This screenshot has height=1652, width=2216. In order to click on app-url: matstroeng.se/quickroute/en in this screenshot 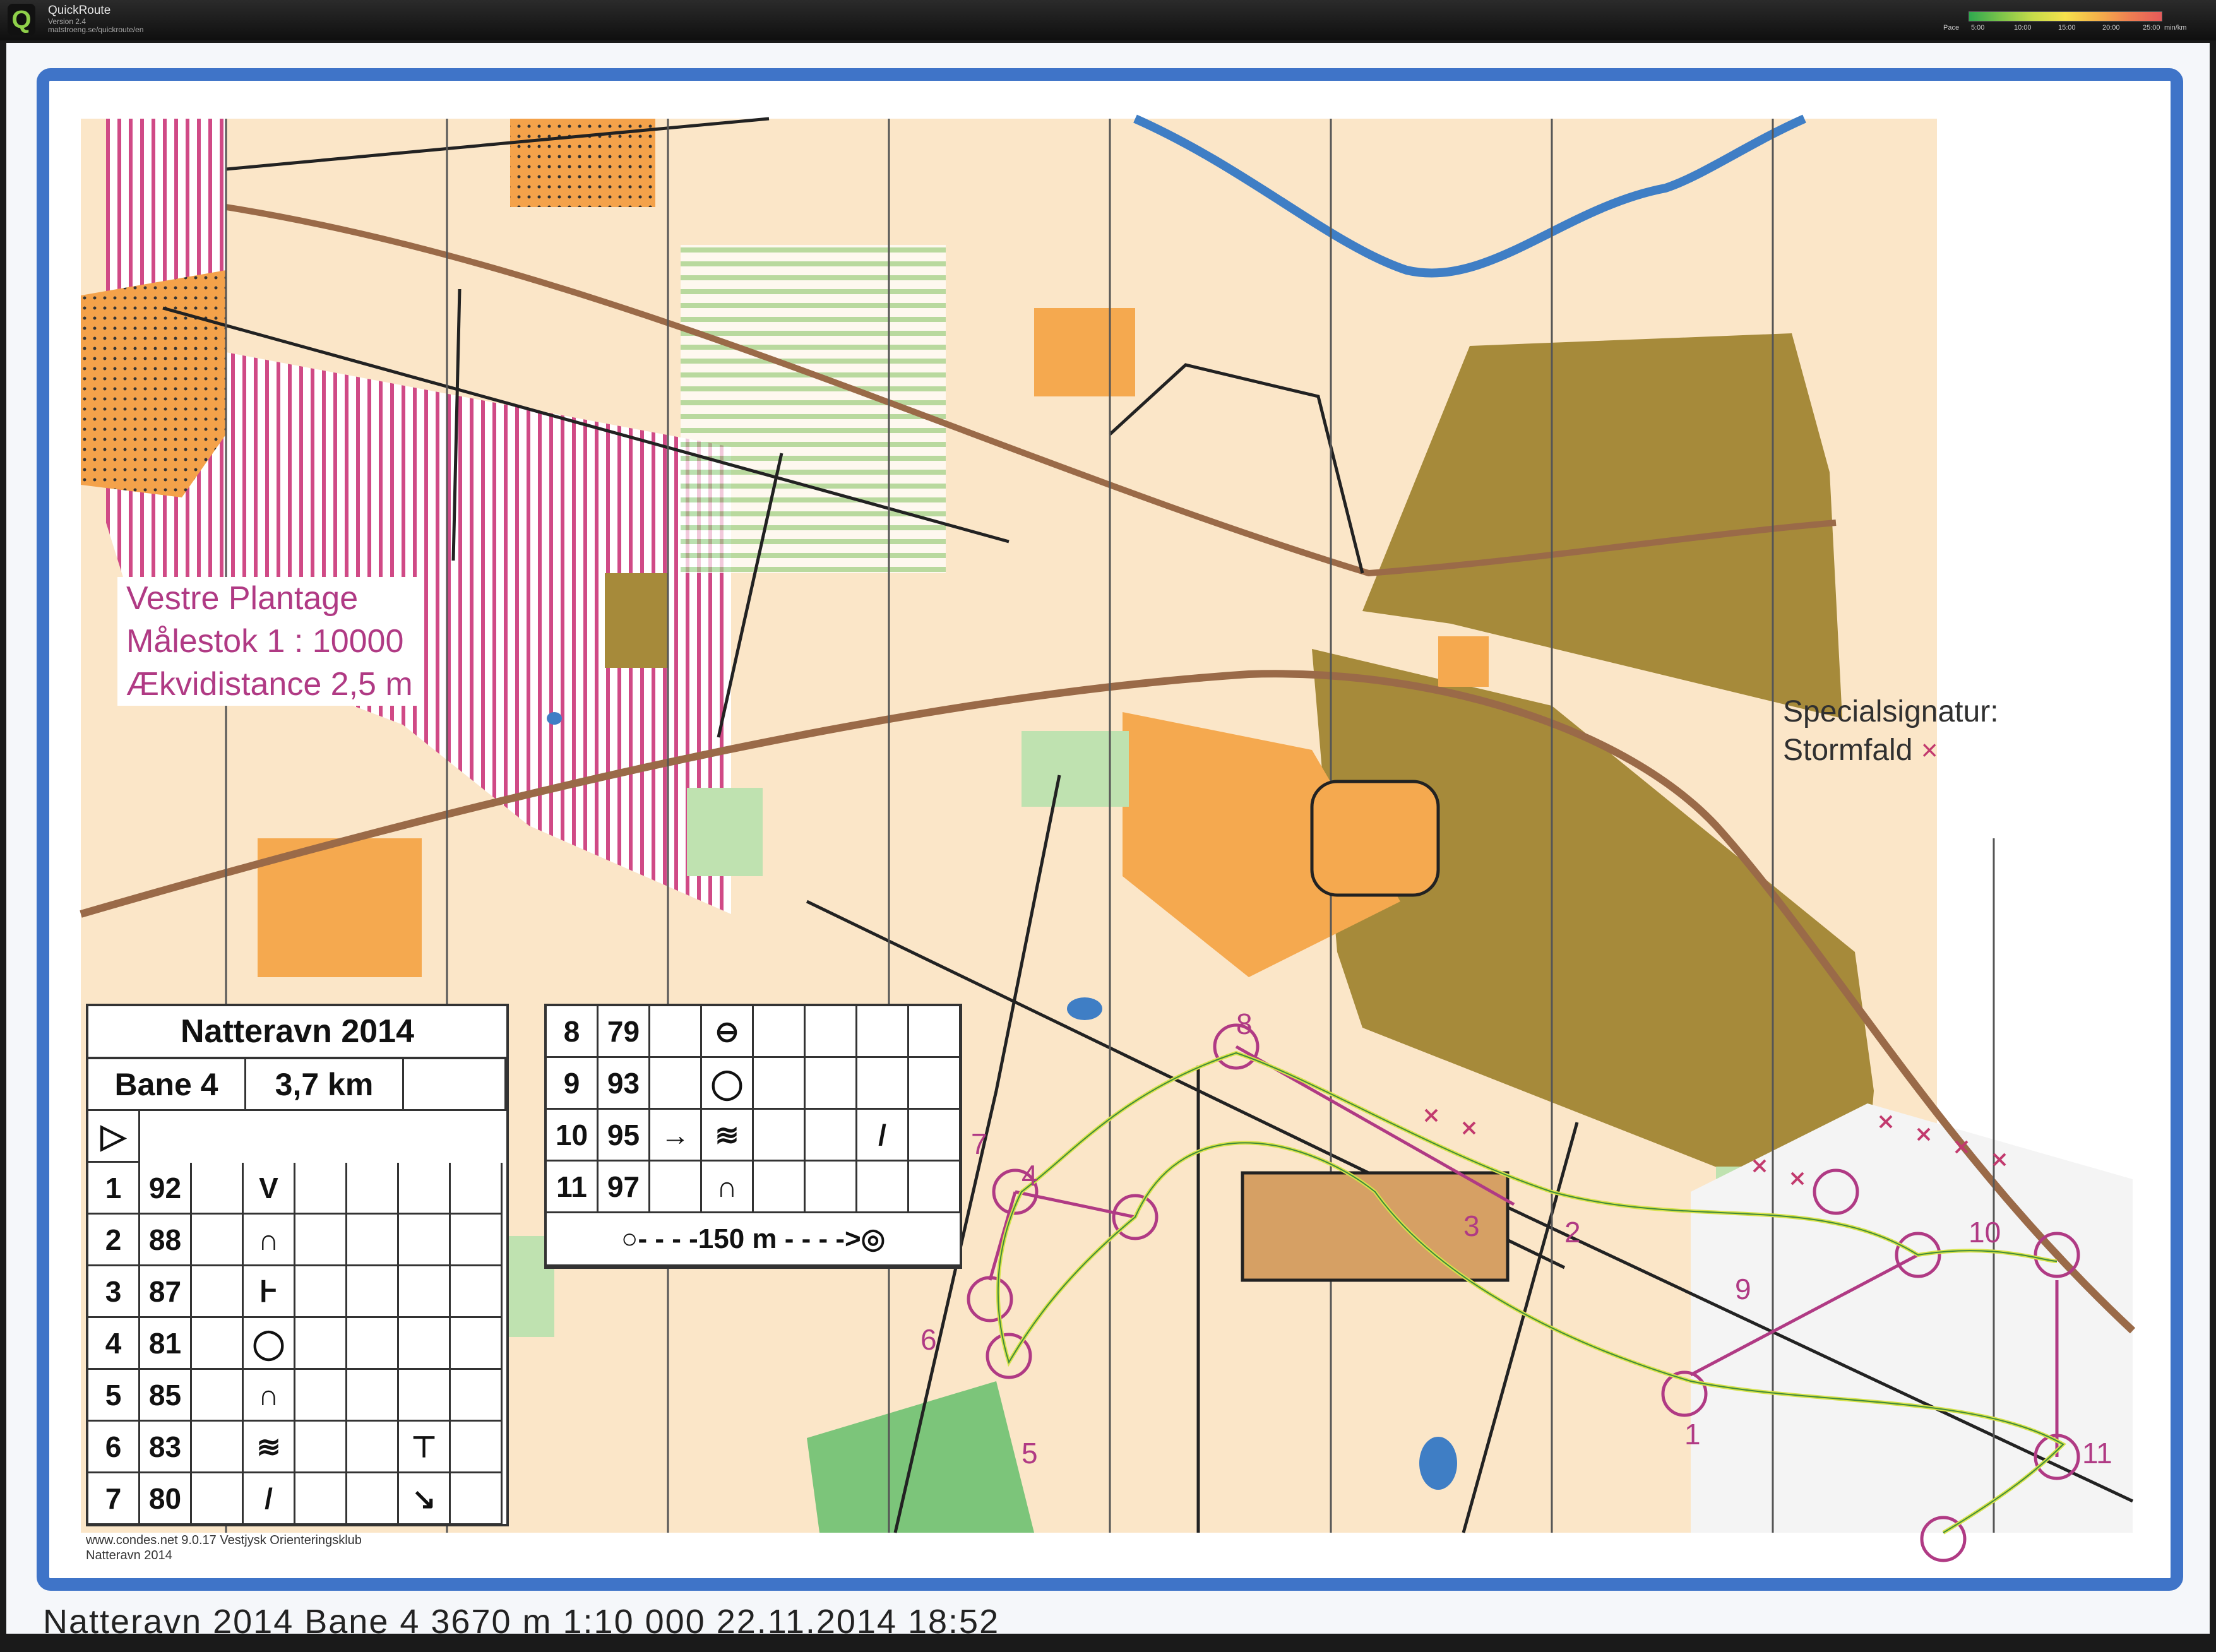, I will do `click(96, 29)`.